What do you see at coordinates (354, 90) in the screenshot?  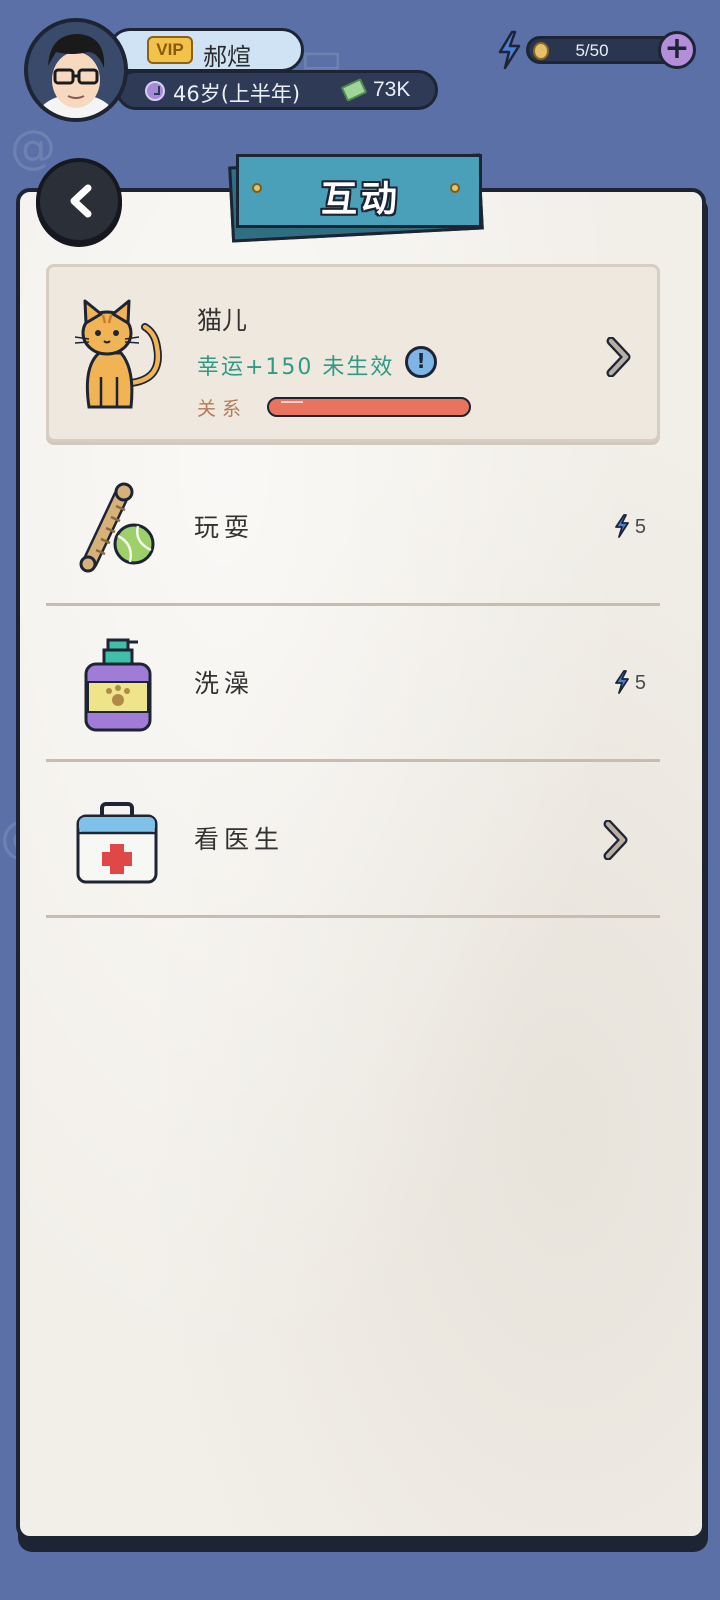 I see `money-icon` at bounding box center [354, 90].